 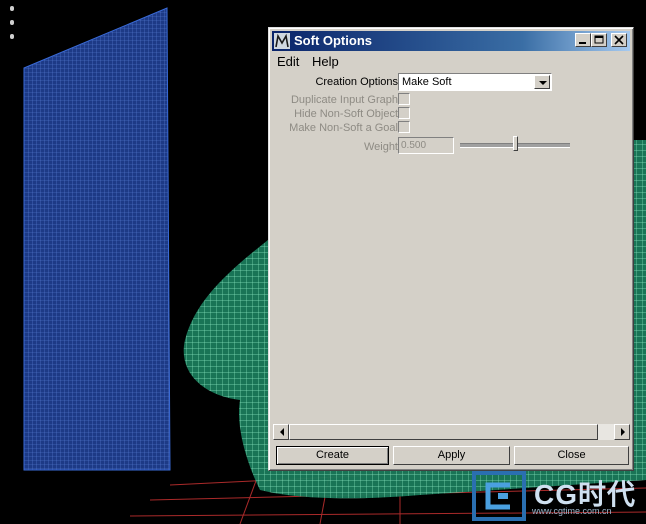 What do you see at coordinates (427, 82) in the screenshot?
I see `creation-options-value: Make Soft` at bounding box center [427, 82].